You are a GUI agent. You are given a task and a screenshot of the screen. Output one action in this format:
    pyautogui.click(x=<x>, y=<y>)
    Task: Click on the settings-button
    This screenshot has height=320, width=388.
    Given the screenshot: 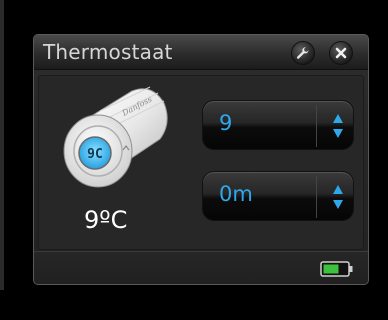 What is the action you would take?
    pyautogui.click(x=303, y=53)
    